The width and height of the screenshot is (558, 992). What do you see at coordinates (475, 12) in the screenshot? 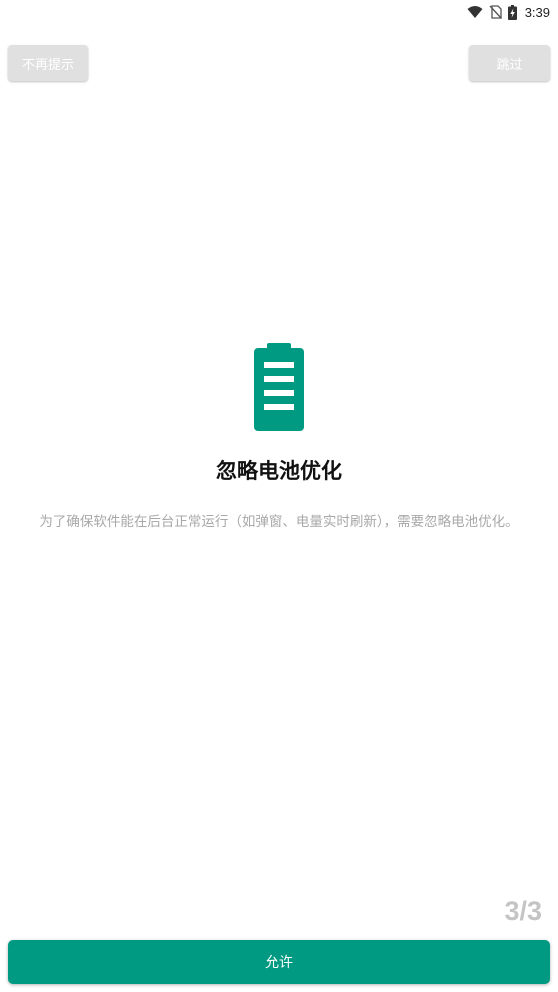
I see `wifi-icon` at bounding box center [475, 12].